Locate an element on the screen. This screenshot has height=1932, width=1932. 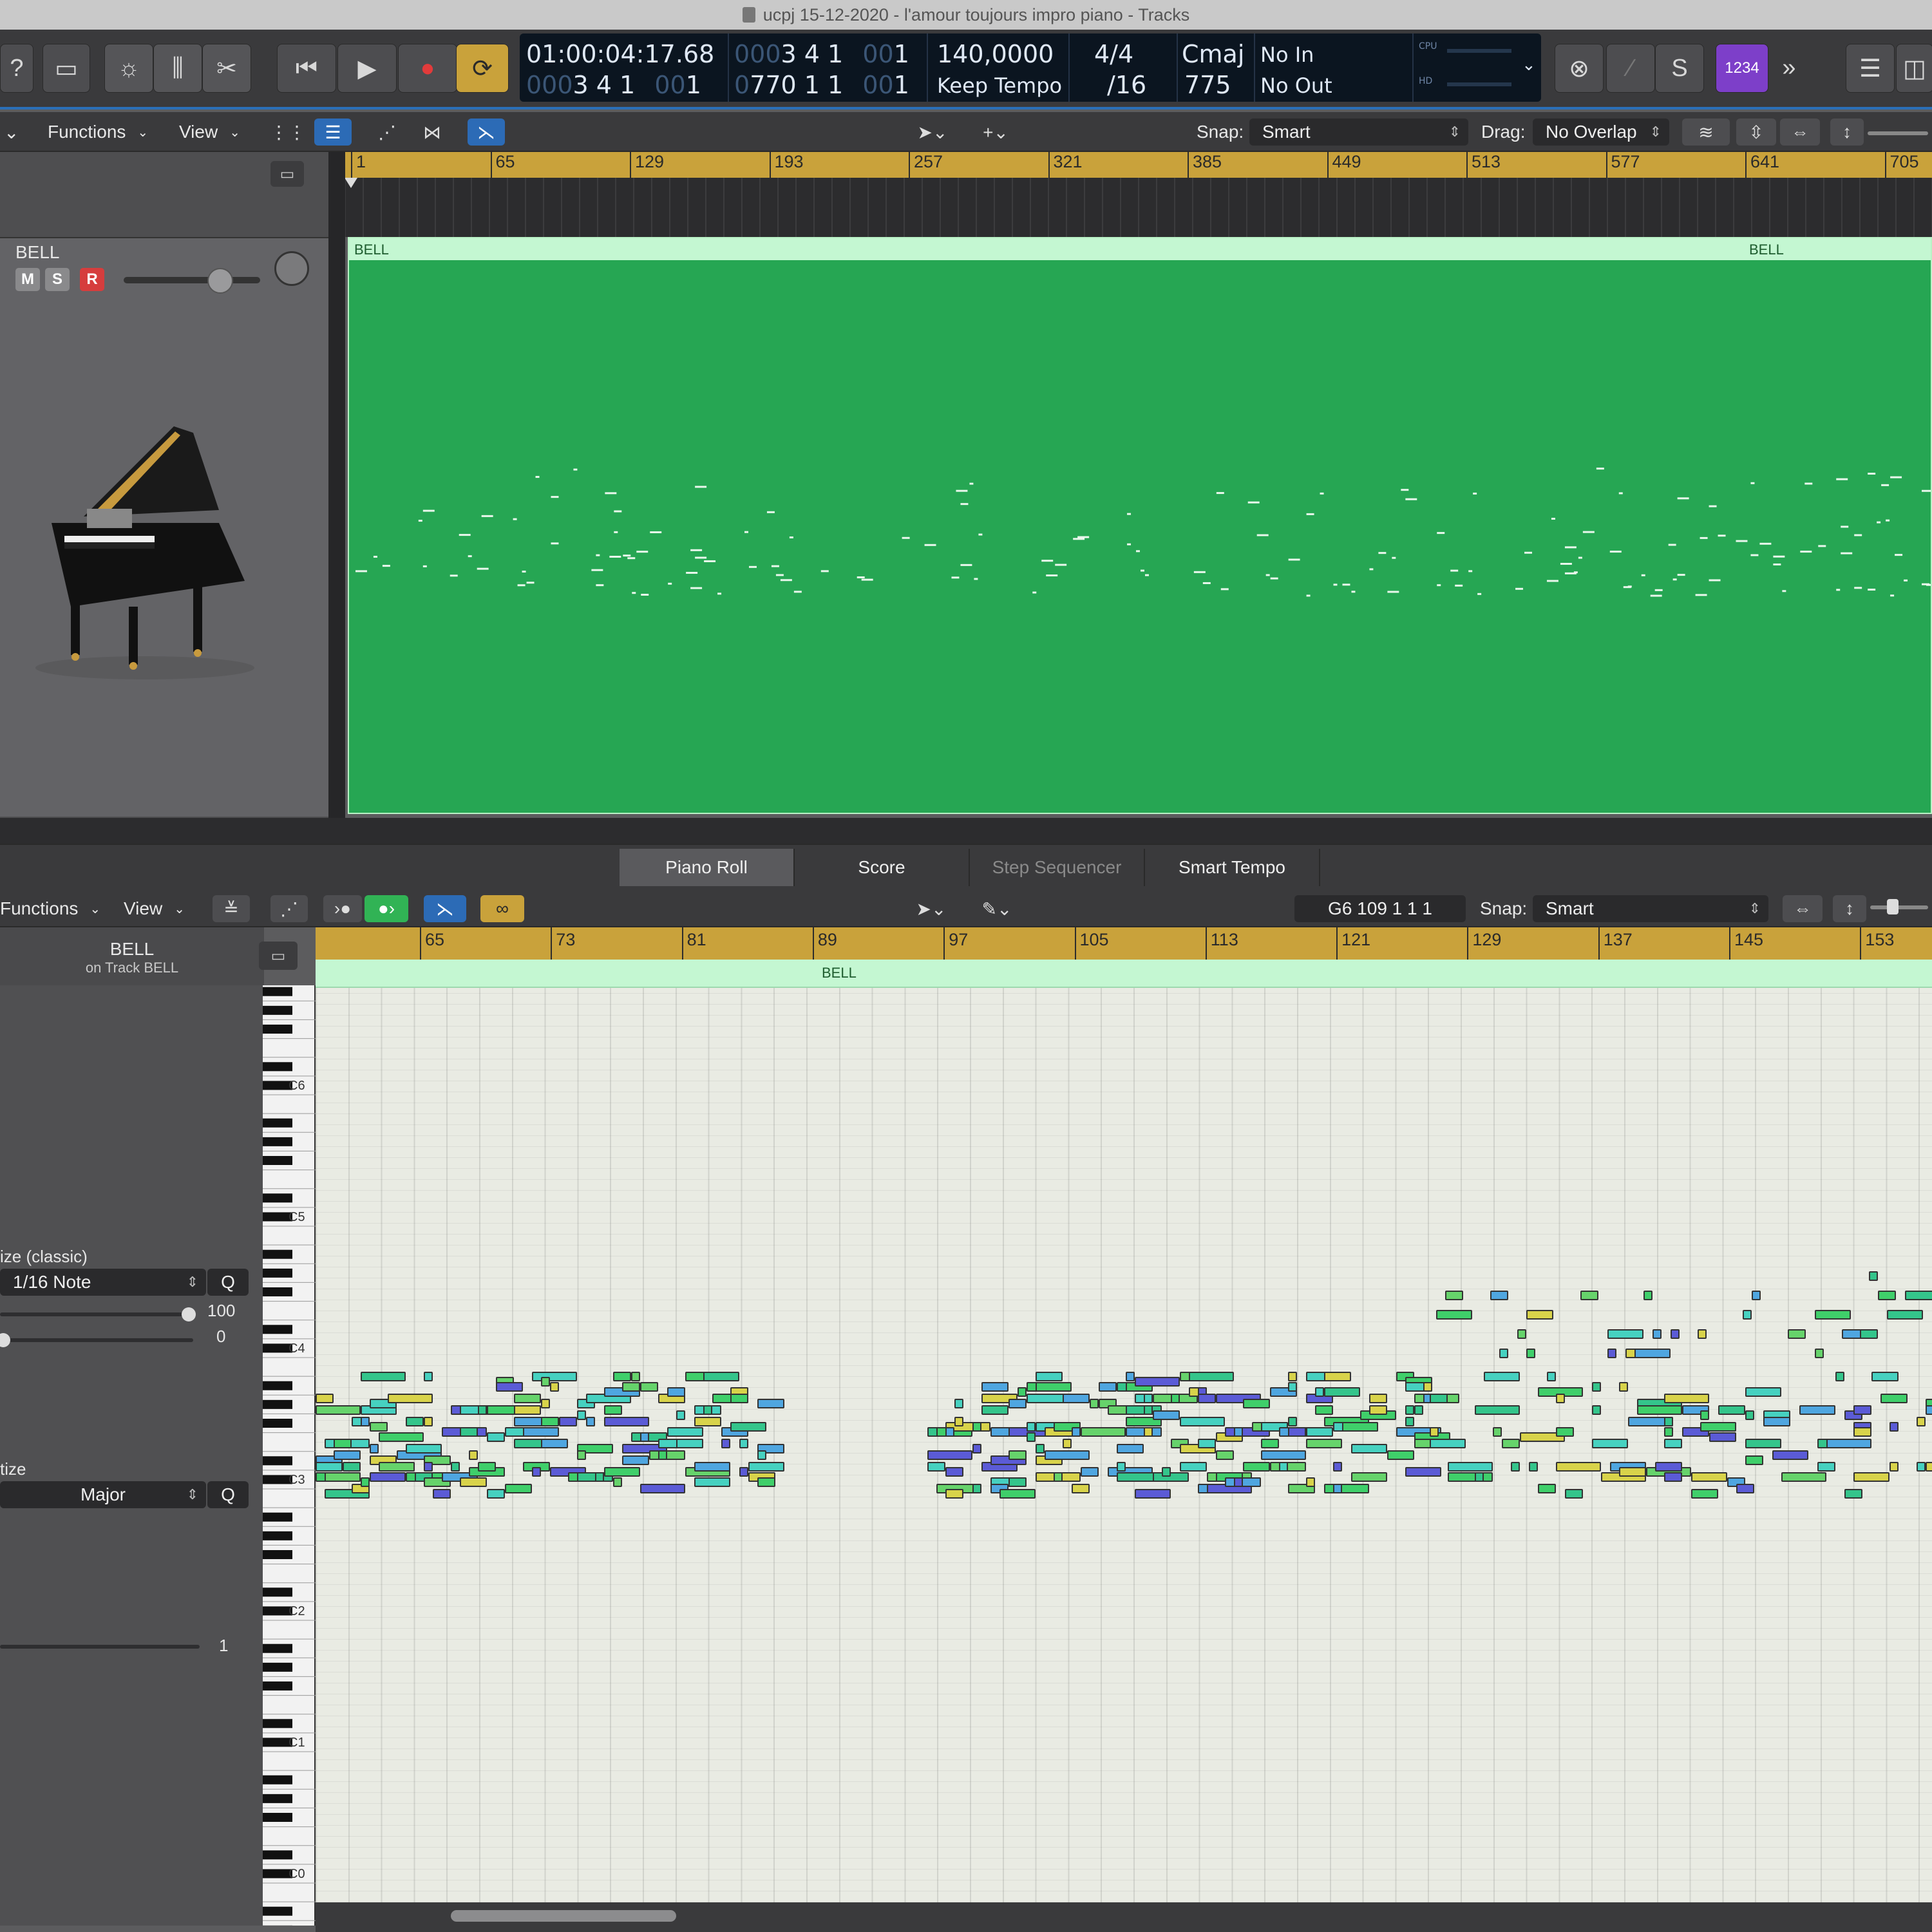
more-icon: » is located at coordinates (1789, 67).